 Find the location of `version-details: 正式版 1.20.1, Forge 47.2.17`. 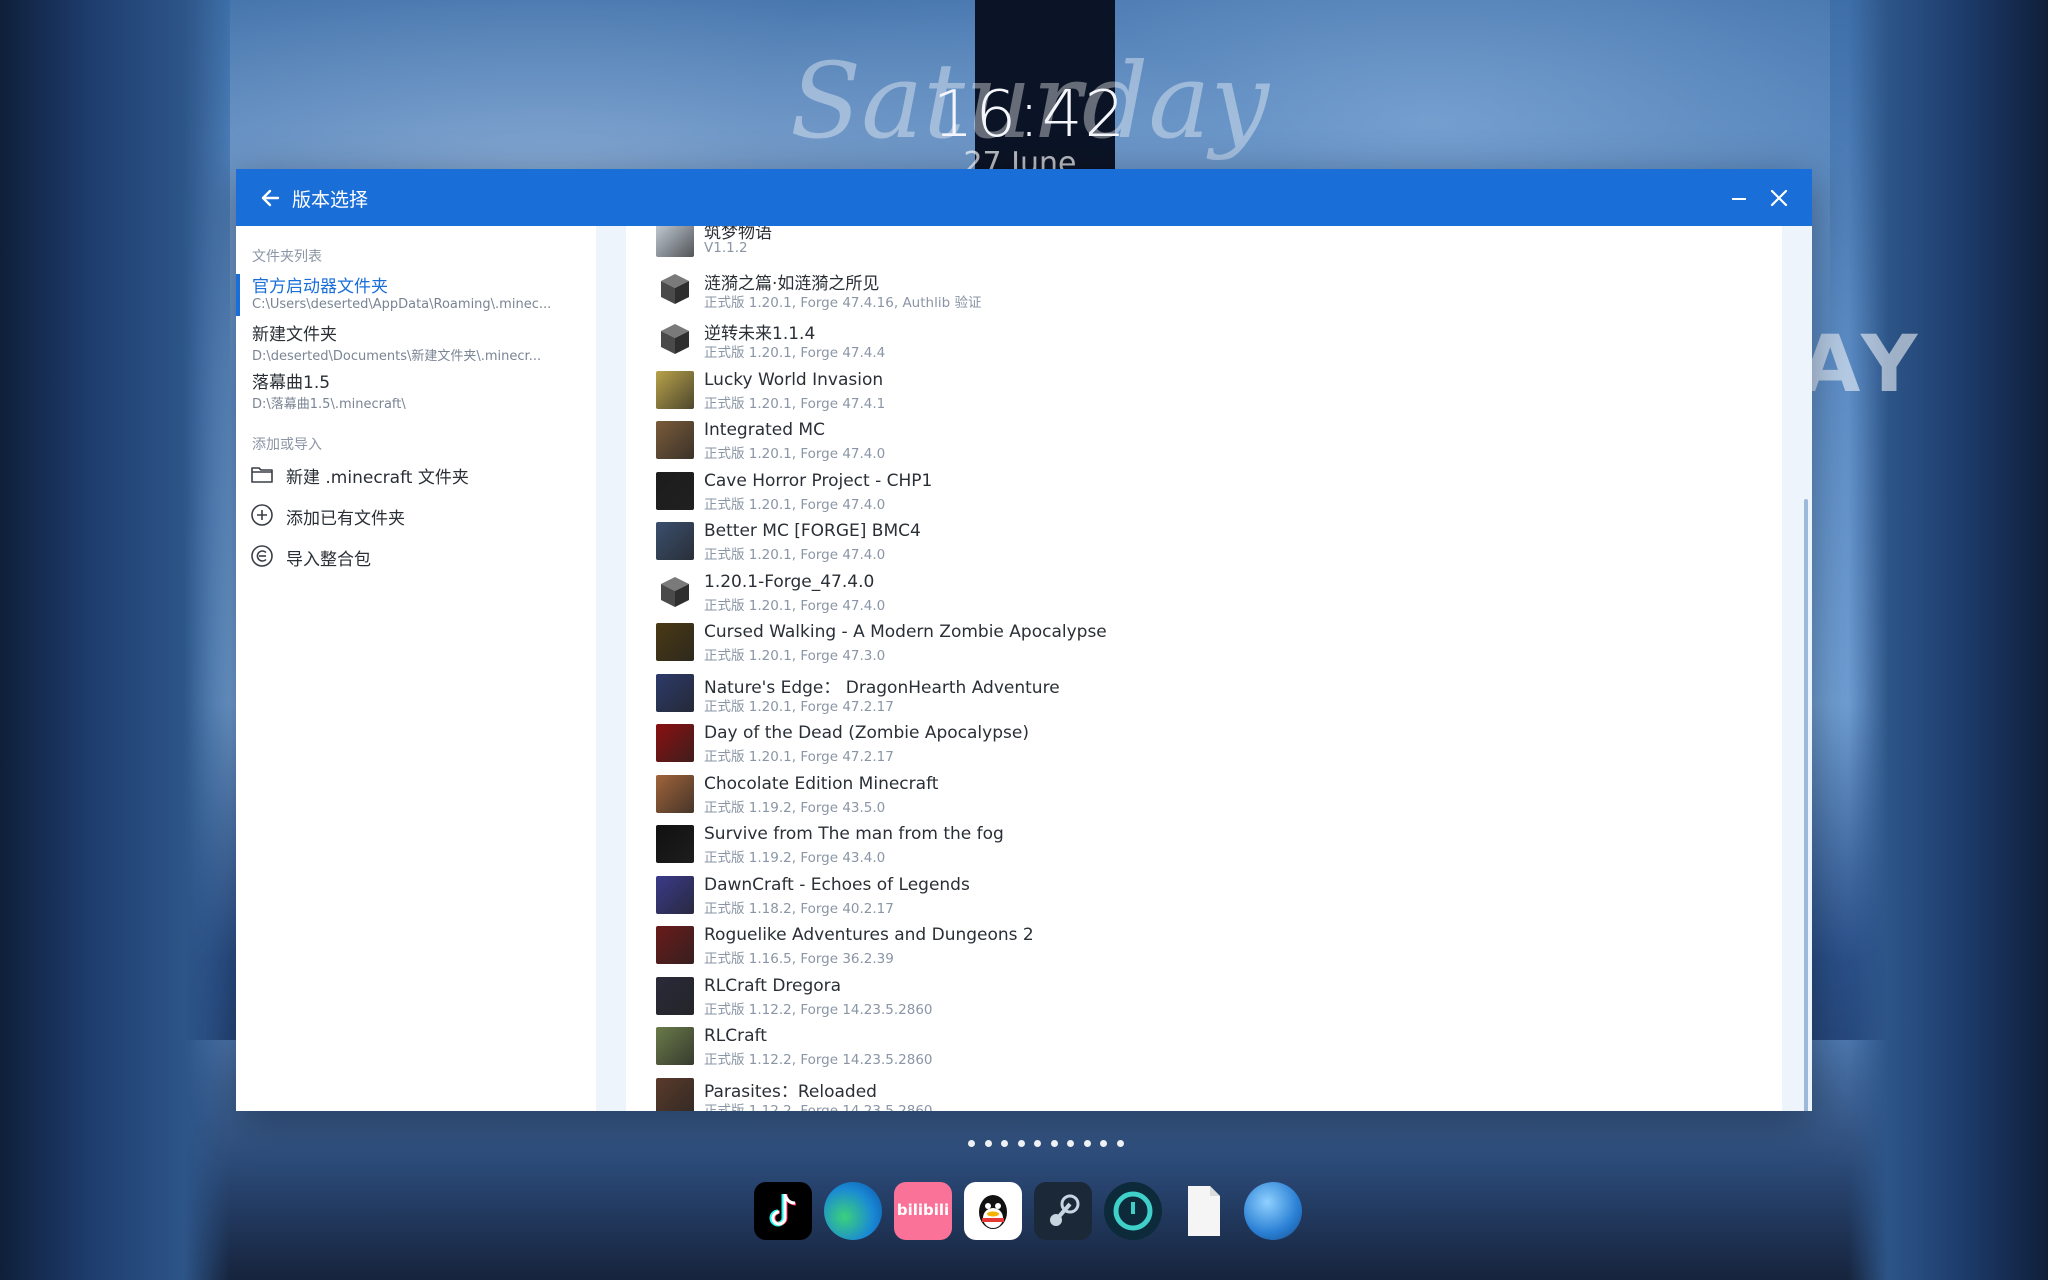

version-details: 正式版 1.20.1, Forge 47.2.17 is located at coordinates (799, 706).